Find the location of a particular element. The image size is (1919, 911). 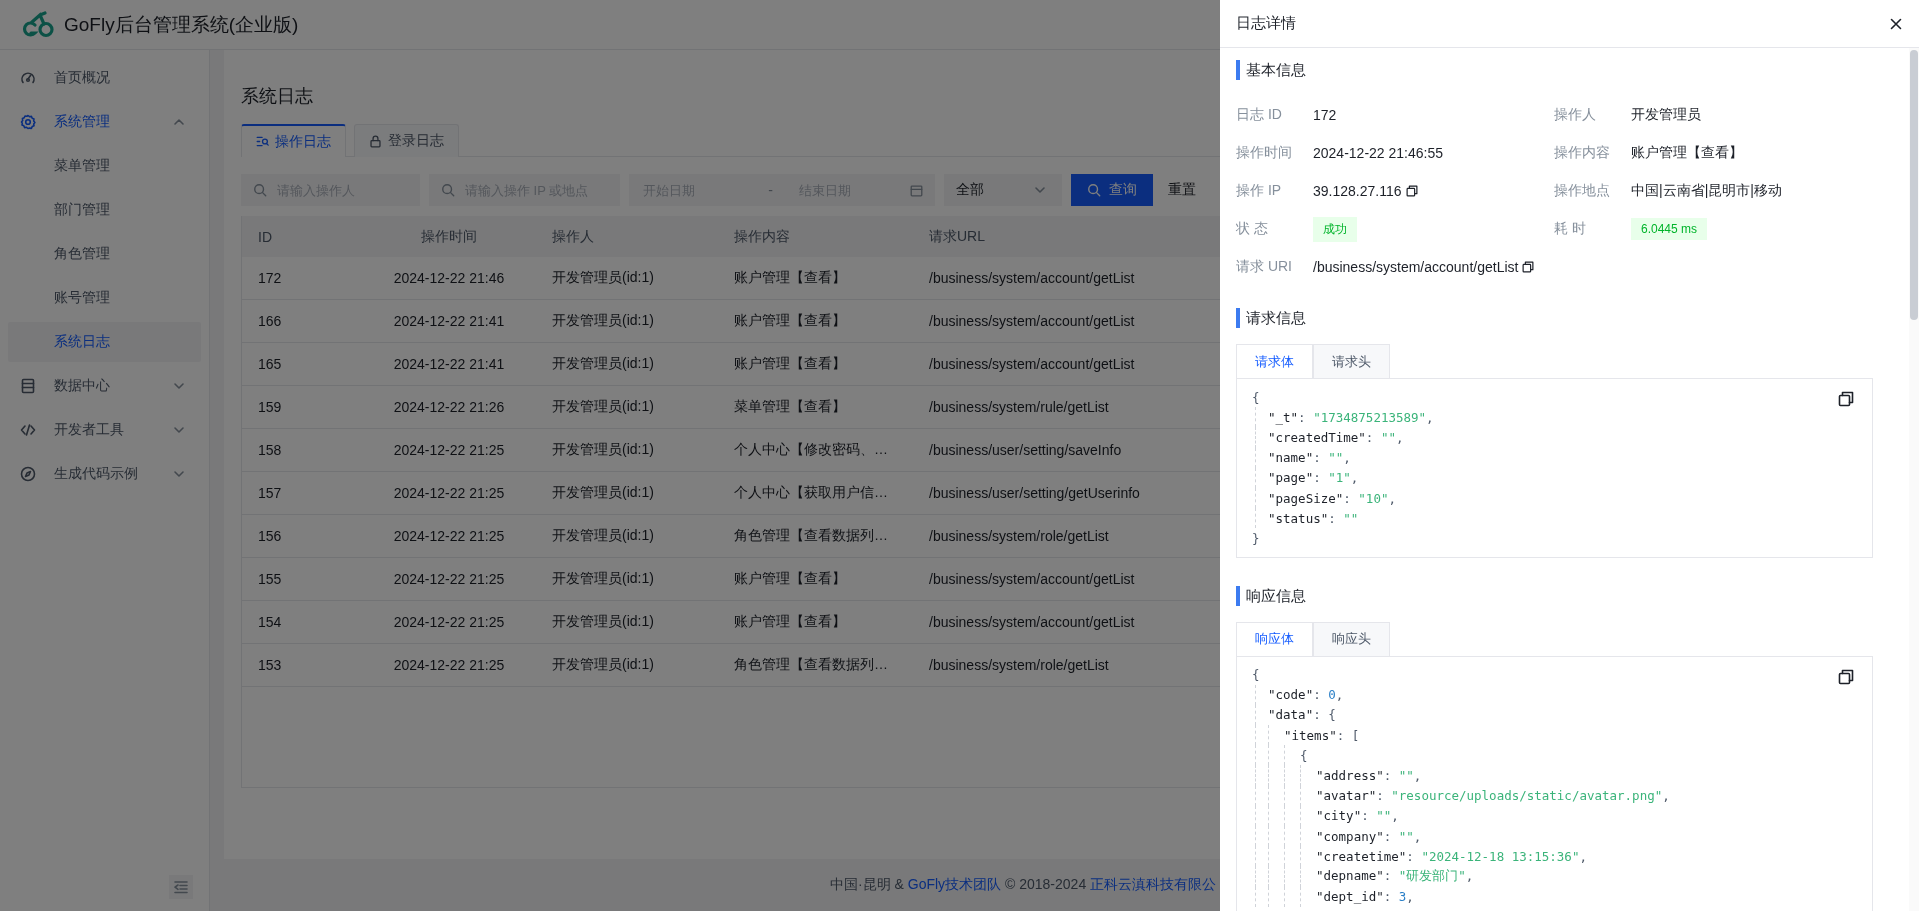

gauge-icon is located at coordinates (28, 78).